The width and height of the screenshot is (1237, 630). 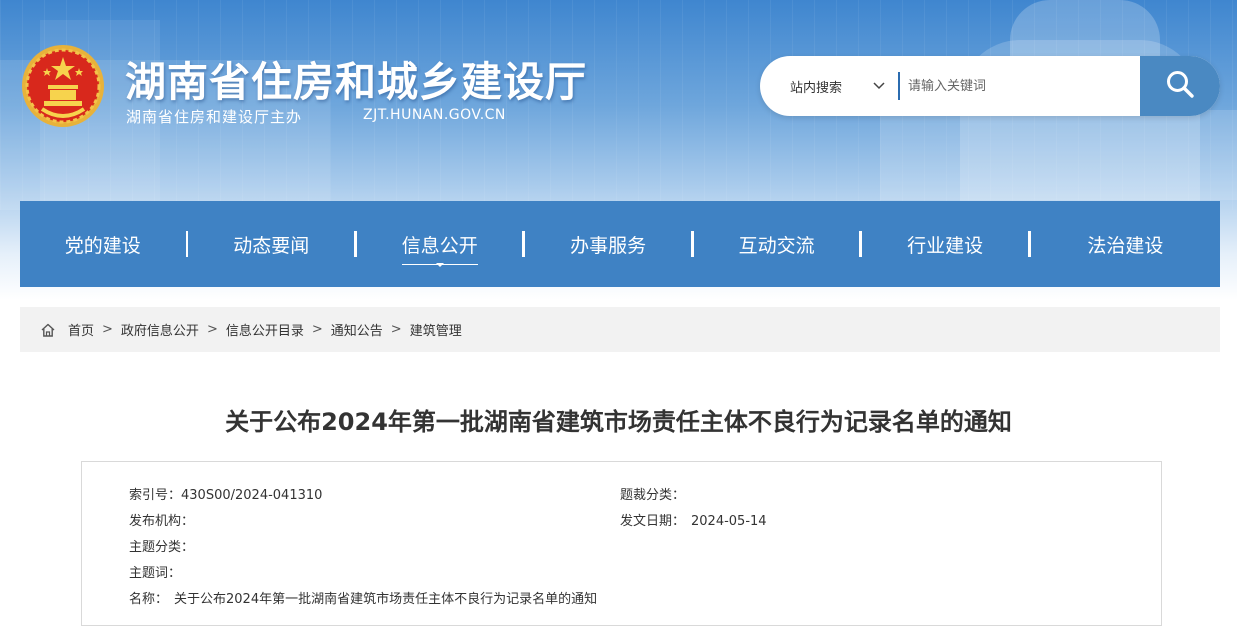 I want to click on nav-item-services: 办事服务, so click(x=608, y=244).